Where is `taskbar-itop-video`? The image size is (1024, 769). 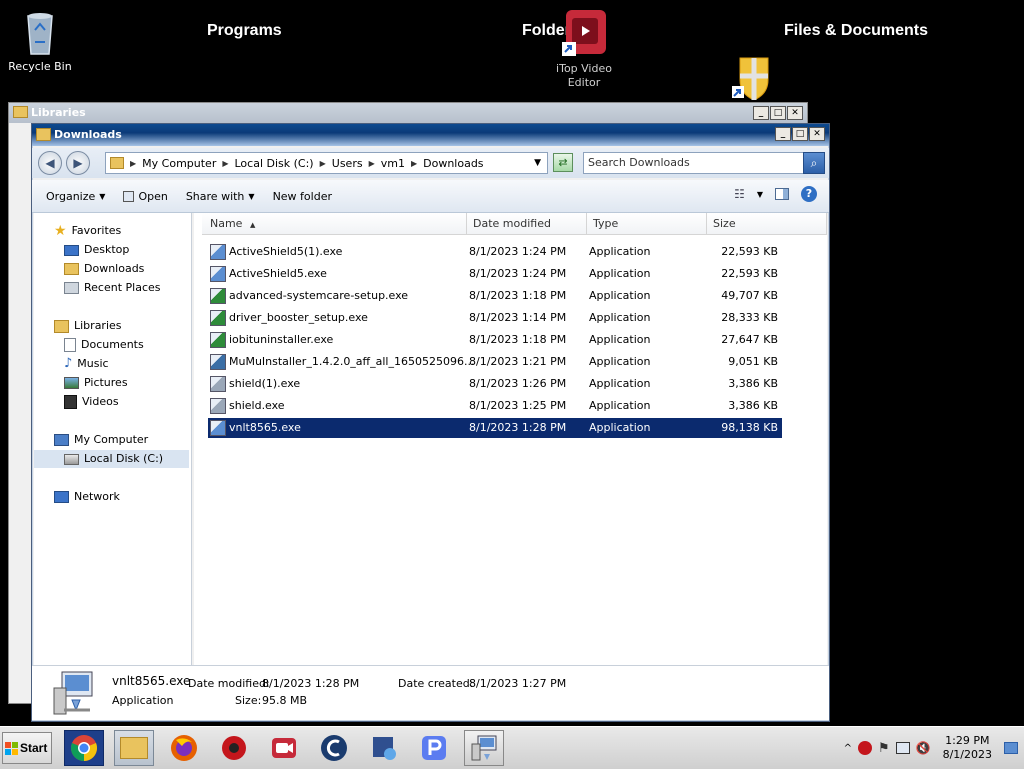 taskbar-itop-video is located at coordinates (284, 748).